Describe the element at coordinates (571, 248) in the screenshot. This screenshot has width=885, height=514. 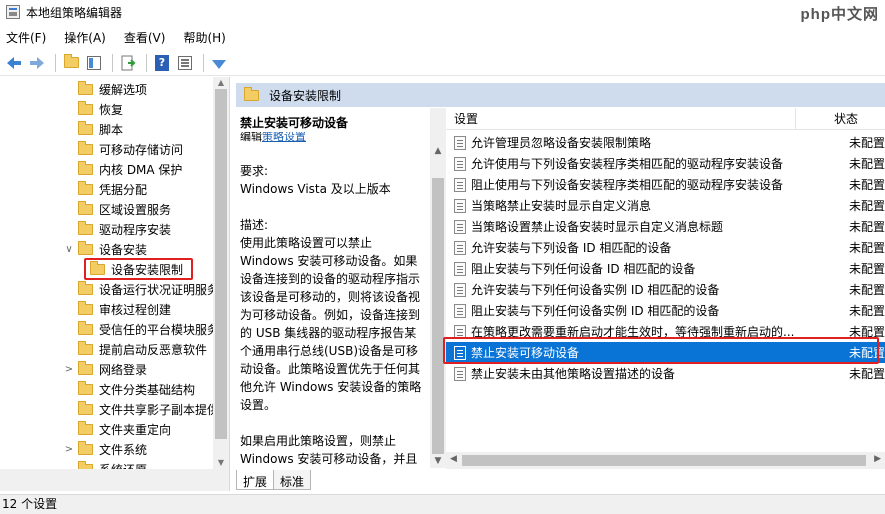
I see `setting-name: 允许安装与下列设备 ID 相匹配的设备` at that location.